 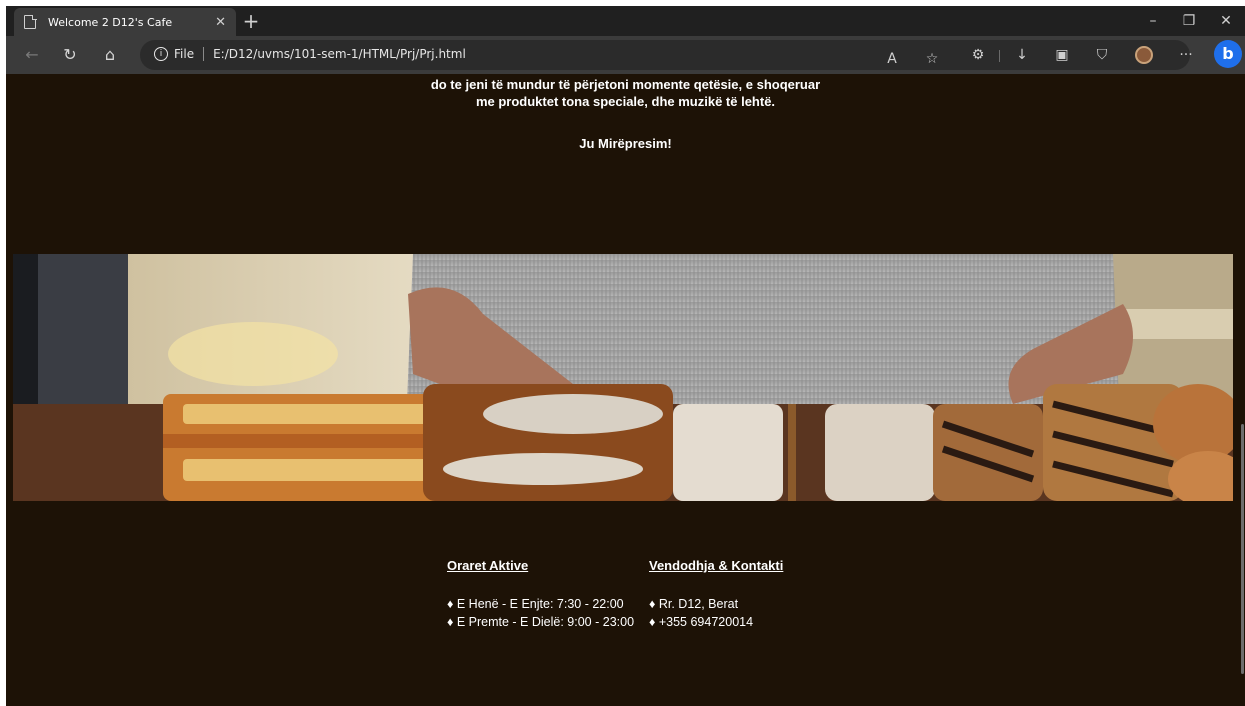 I want to click on hours-heading: Oraret Aktive, so click(x=488, y=565).